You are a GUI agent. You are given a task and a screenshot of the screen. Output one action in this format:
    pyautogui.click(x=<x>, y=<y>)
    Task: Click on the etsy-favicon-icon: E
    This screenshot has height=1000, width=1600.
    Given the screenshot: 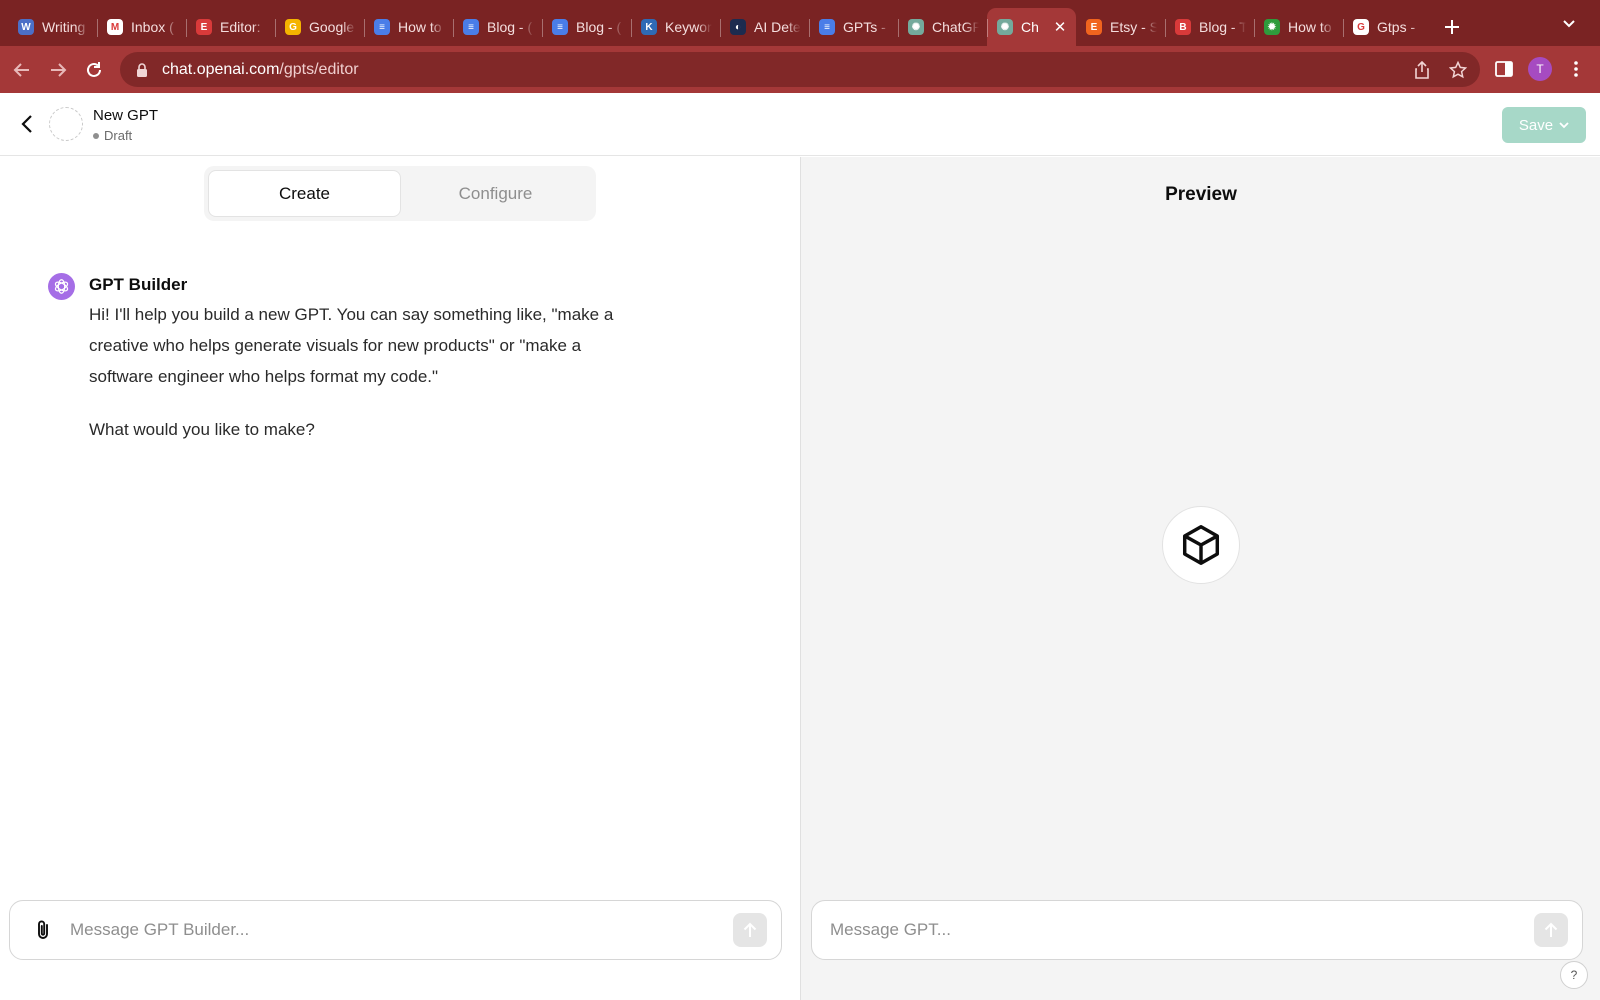 What is the action you would take?
    pyautogui.click(x=1094, y=27)
    